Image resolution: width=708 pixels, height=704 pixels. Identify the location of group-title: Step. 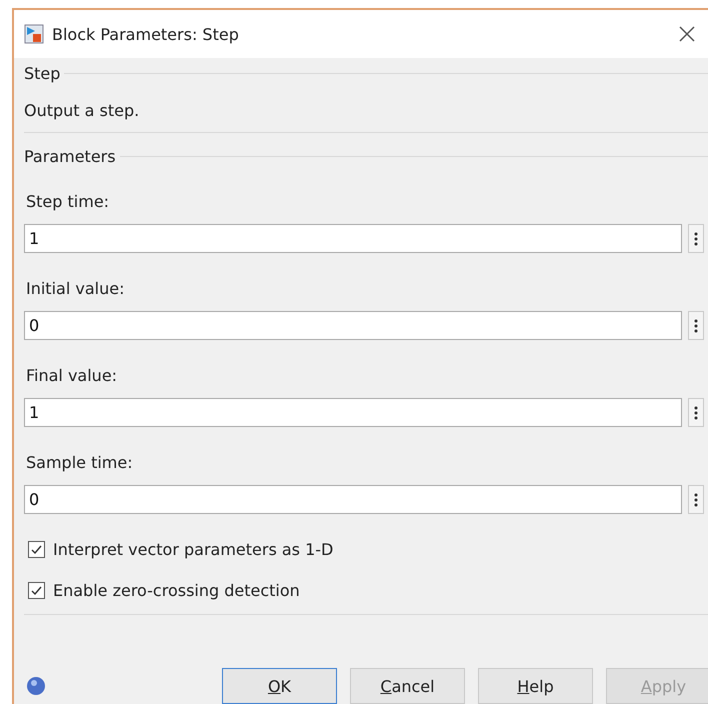
(42, 73).